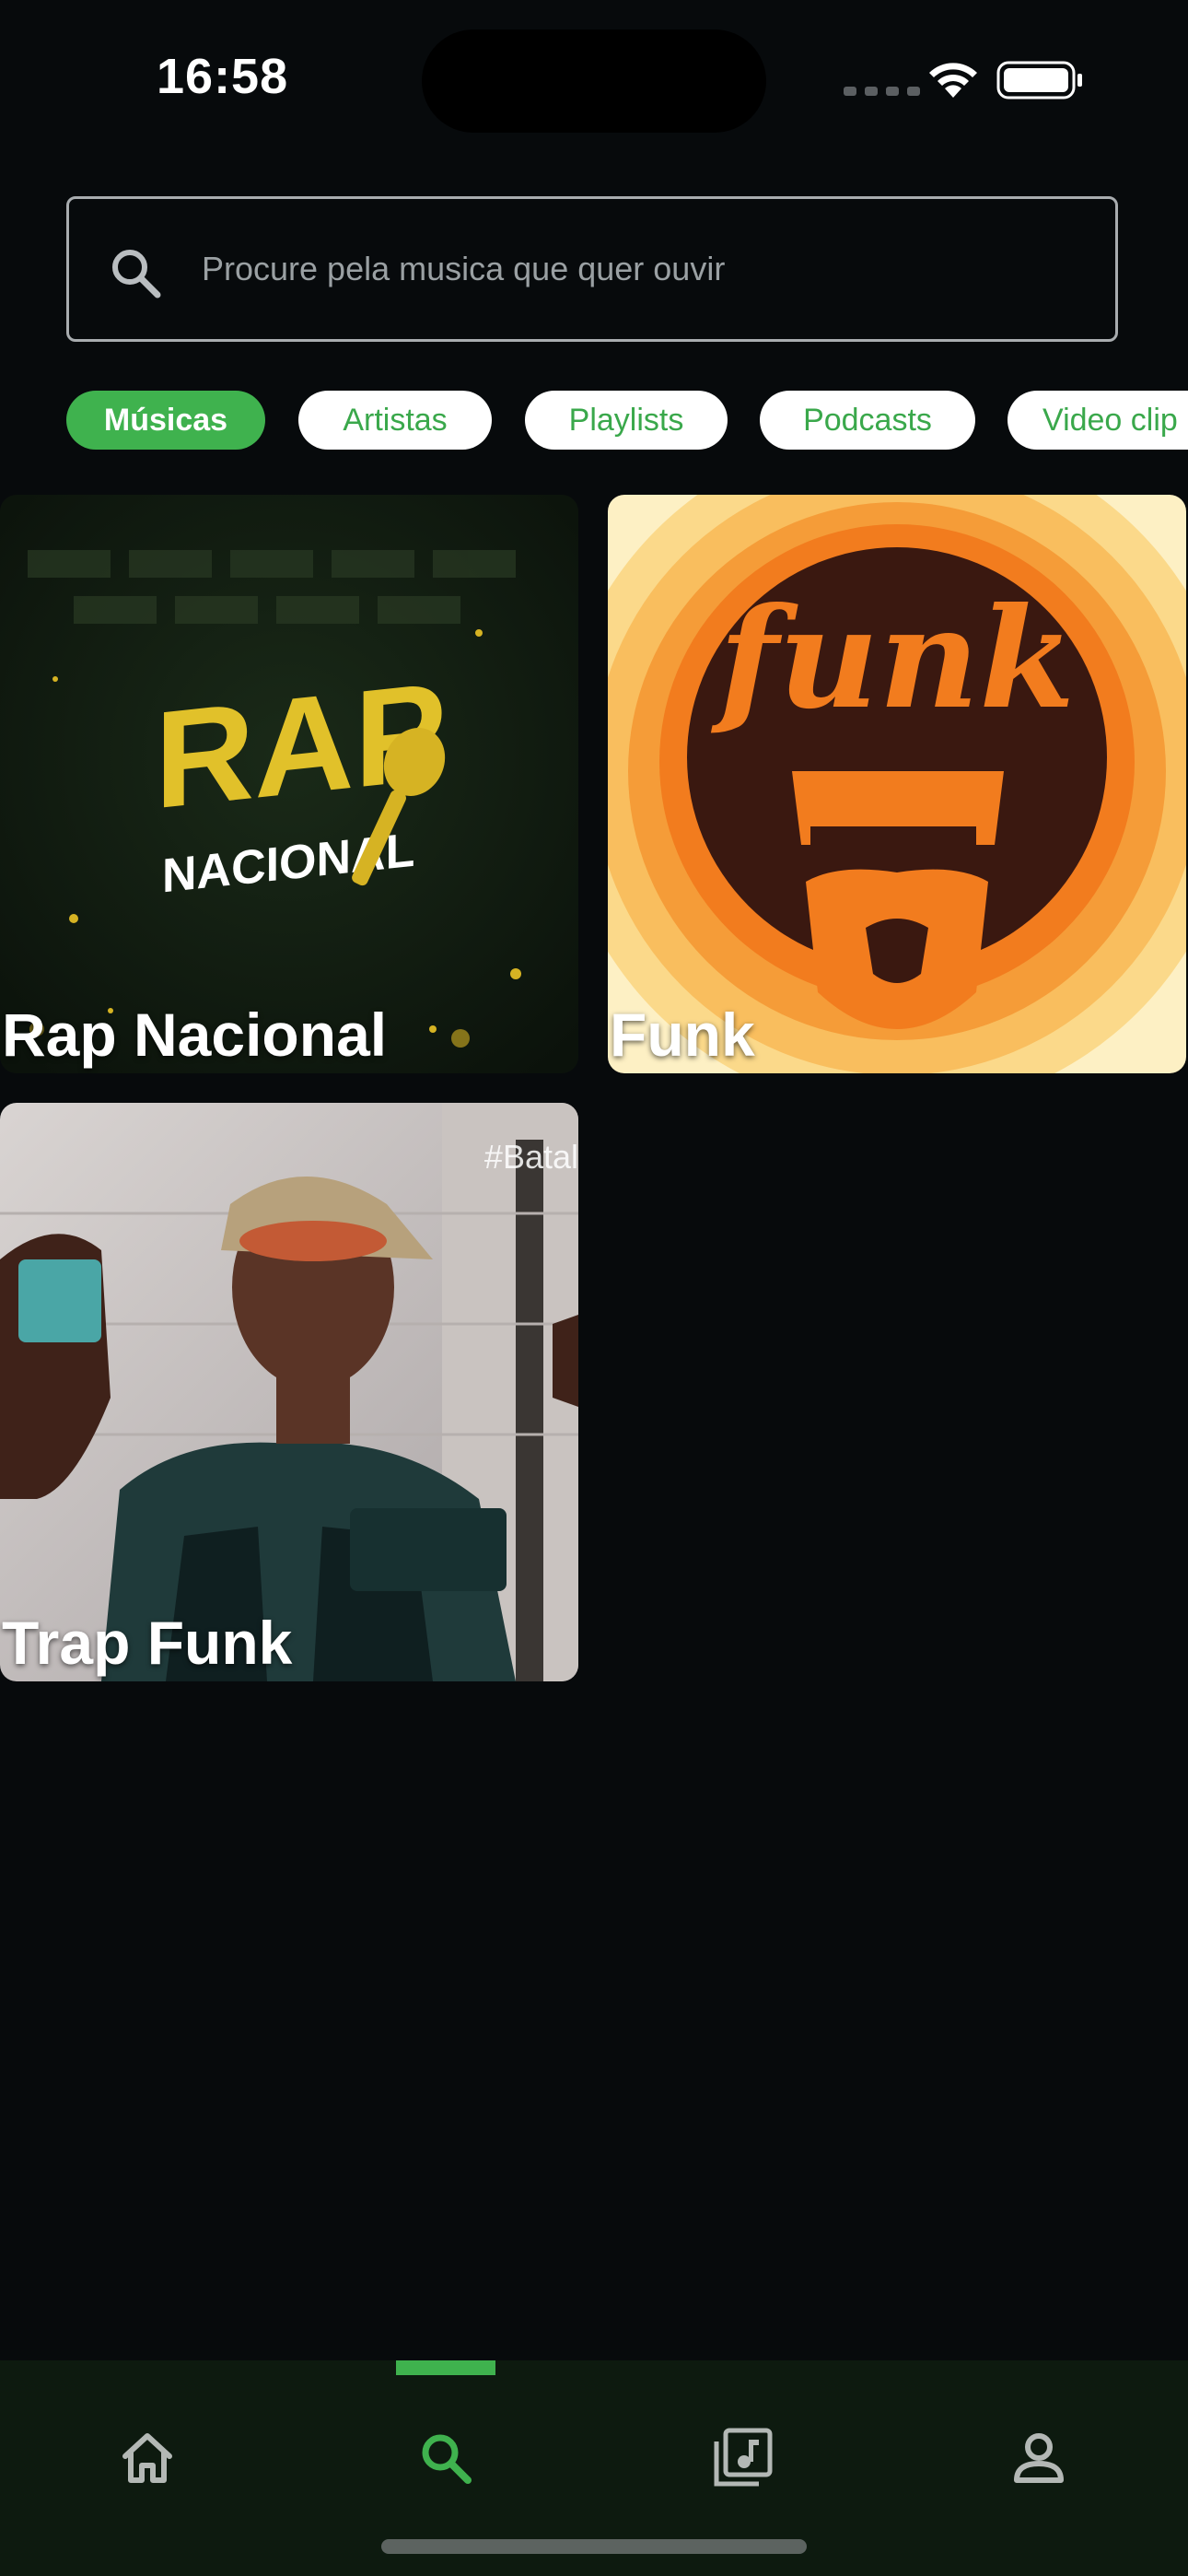 The height and width of the screenshot is (2576, 1188). What do you see at coordinates (867, 420) in the screenshot?
I see `chip-podcasts: Podcasts` at bounding box center [867, 420].